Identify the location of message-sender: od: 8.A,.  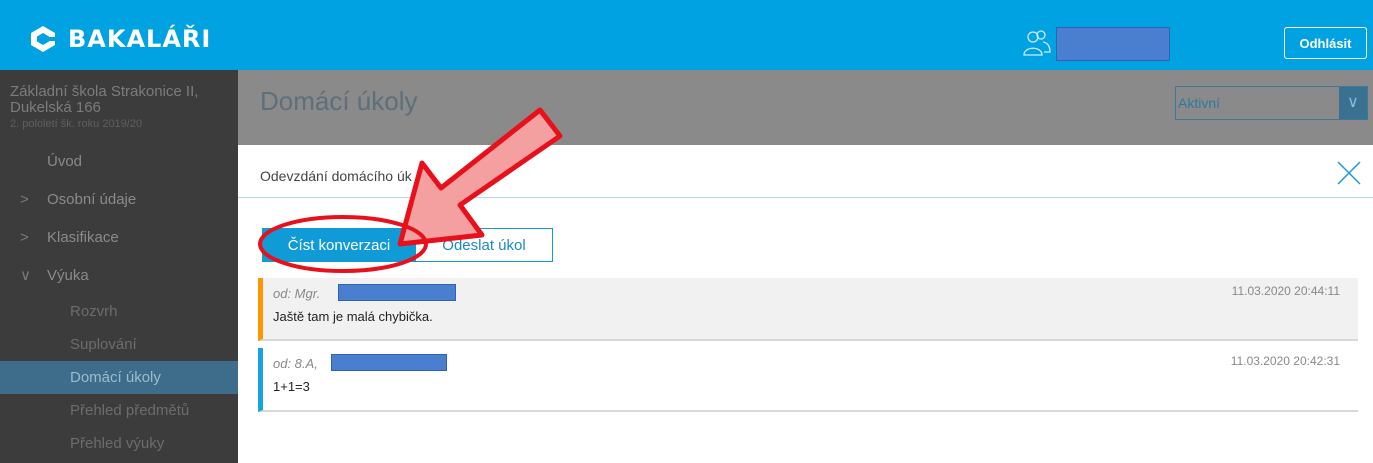
(295, 363).